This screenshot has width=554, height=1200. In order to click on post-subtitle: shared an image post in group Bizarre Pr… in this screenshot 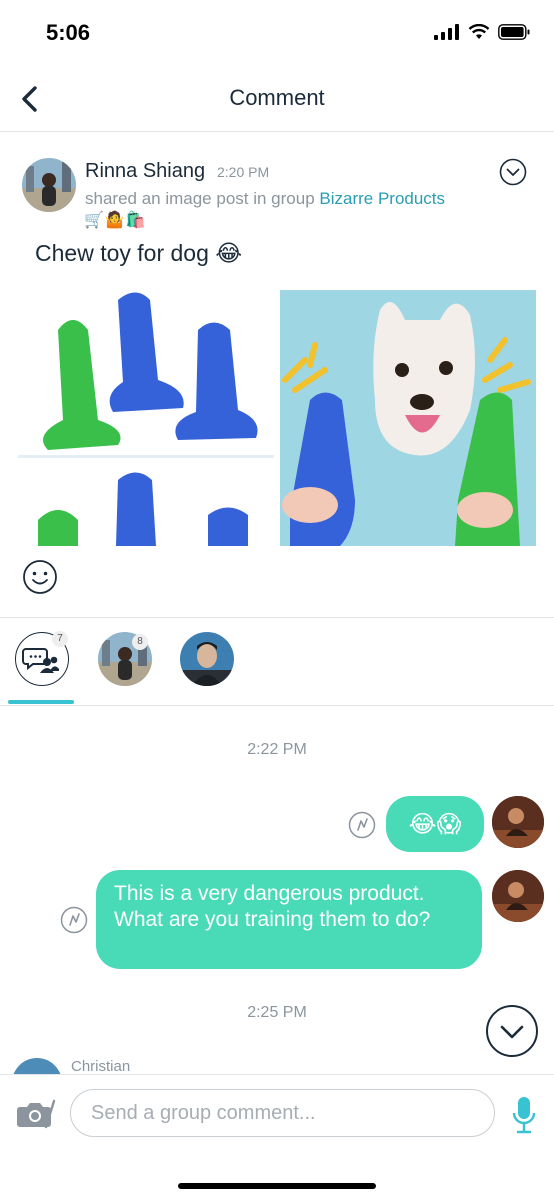, I will do `click(265, 199)`.